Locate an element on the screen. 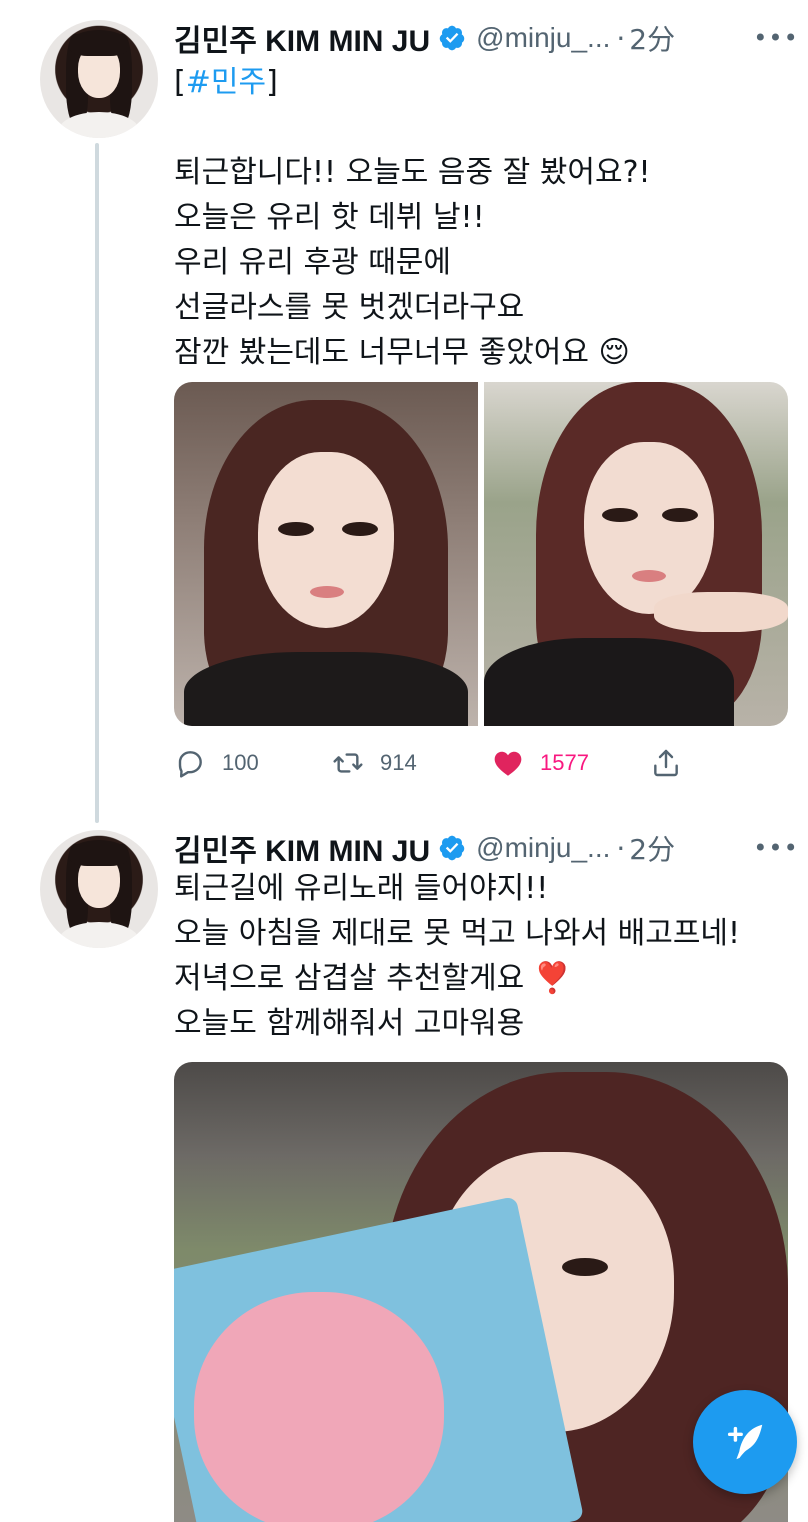  tweet-text-line: 우리 유리 후광 때문에 is located at coordinates (313, 262).